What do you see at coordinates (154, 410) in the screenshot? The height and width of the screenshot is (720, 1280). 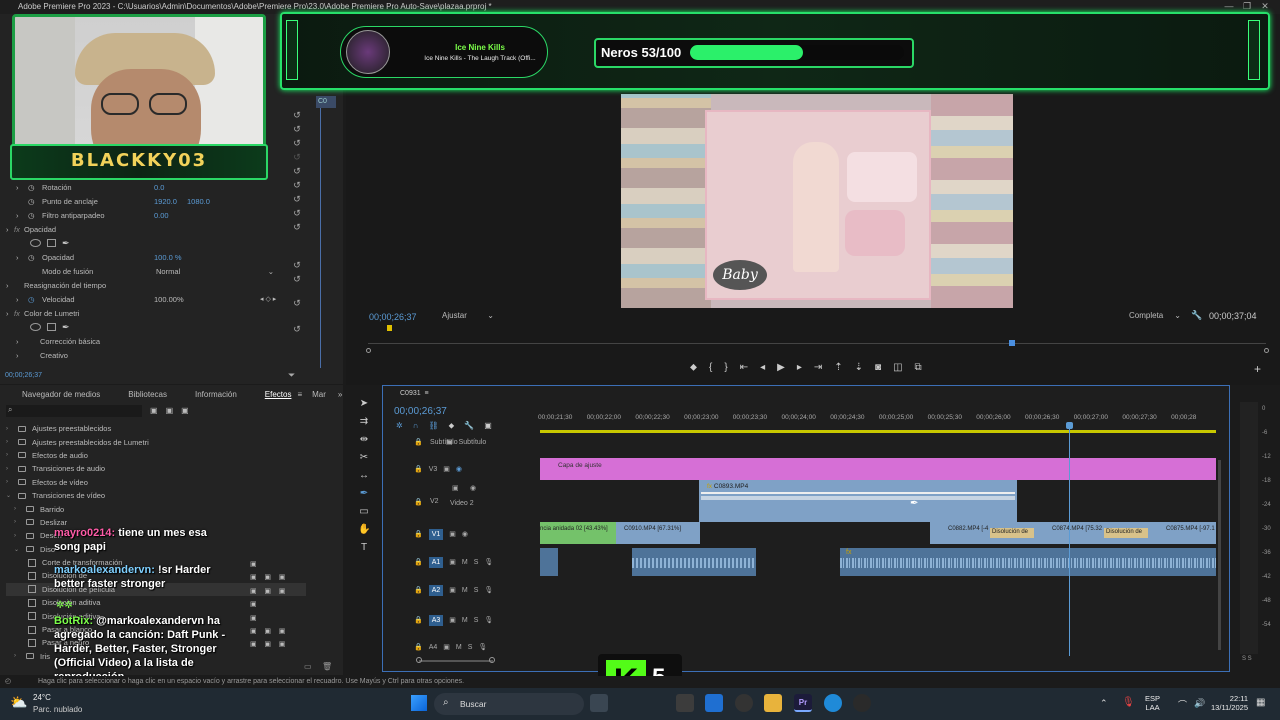 I see `accelerated-effects-icon: ▣` at bounding box center [154, 410].